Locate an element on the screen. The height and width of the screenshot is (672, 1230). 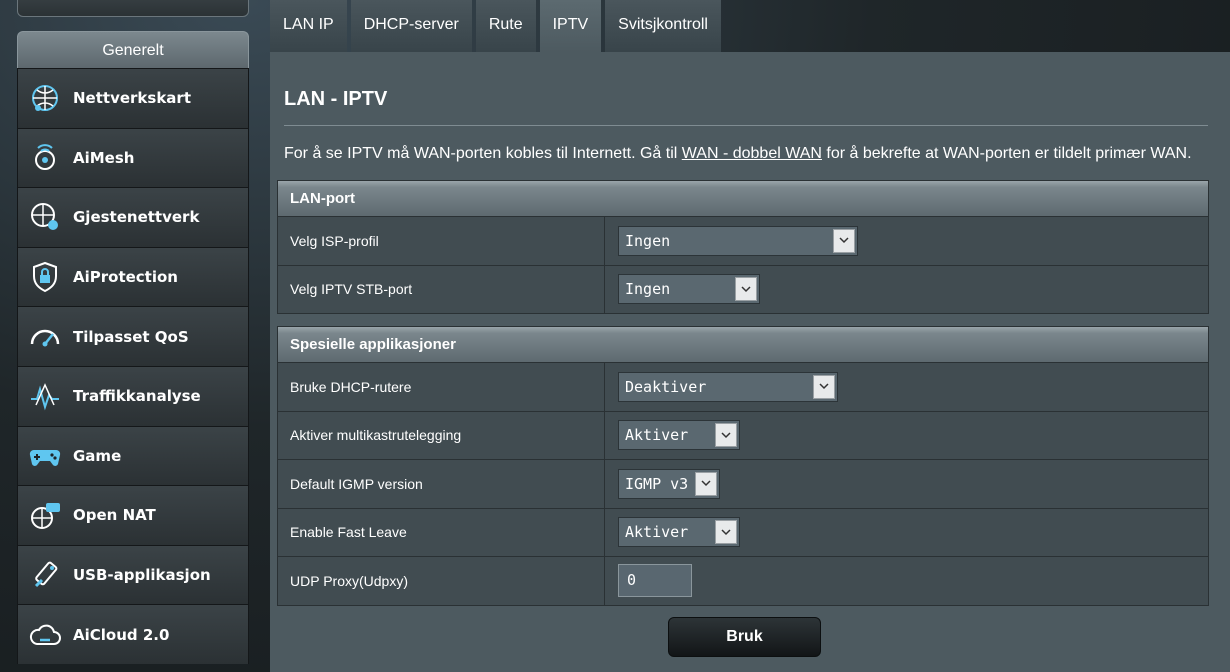
sidebar-item-label: Open NAT is located at coordinates (114, 515).